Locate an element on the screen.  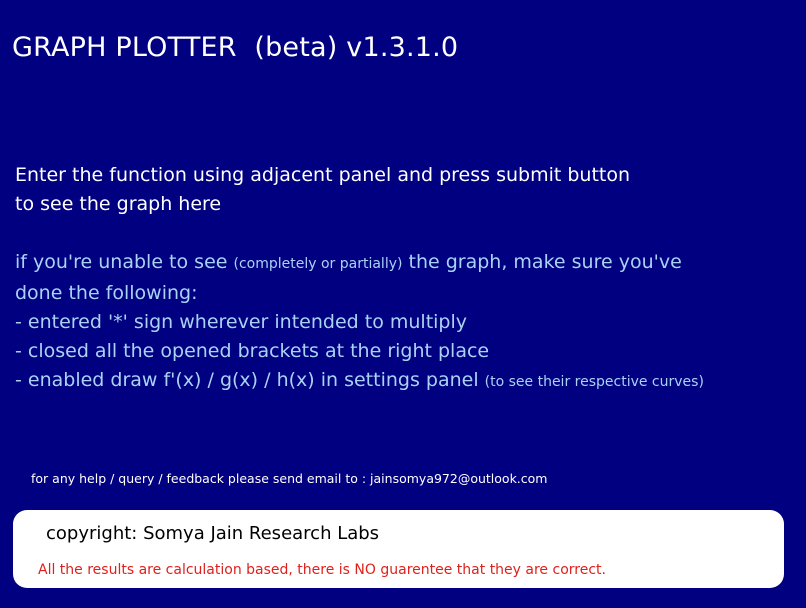
tips-lead-part-2: the graph, make sure you've is located at coordinates (542, 262).